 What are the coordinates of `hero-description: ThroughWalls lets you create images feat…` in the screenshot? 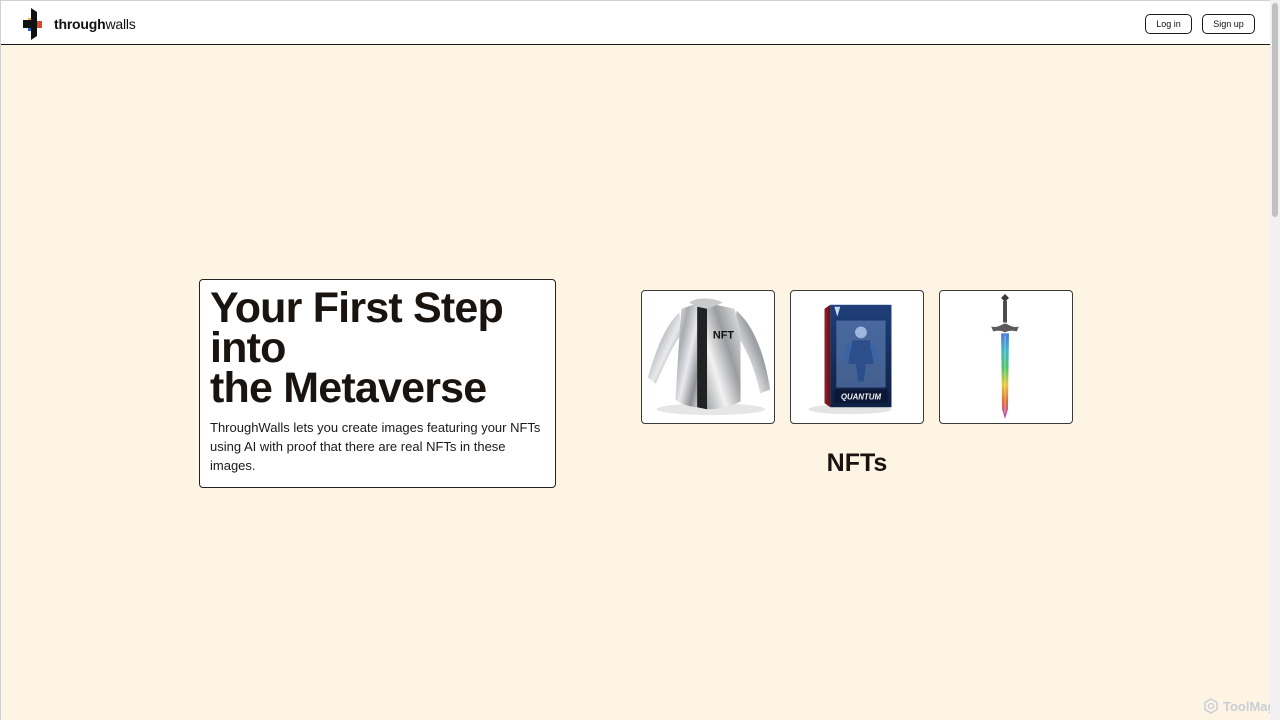 It's located at (375, 446).